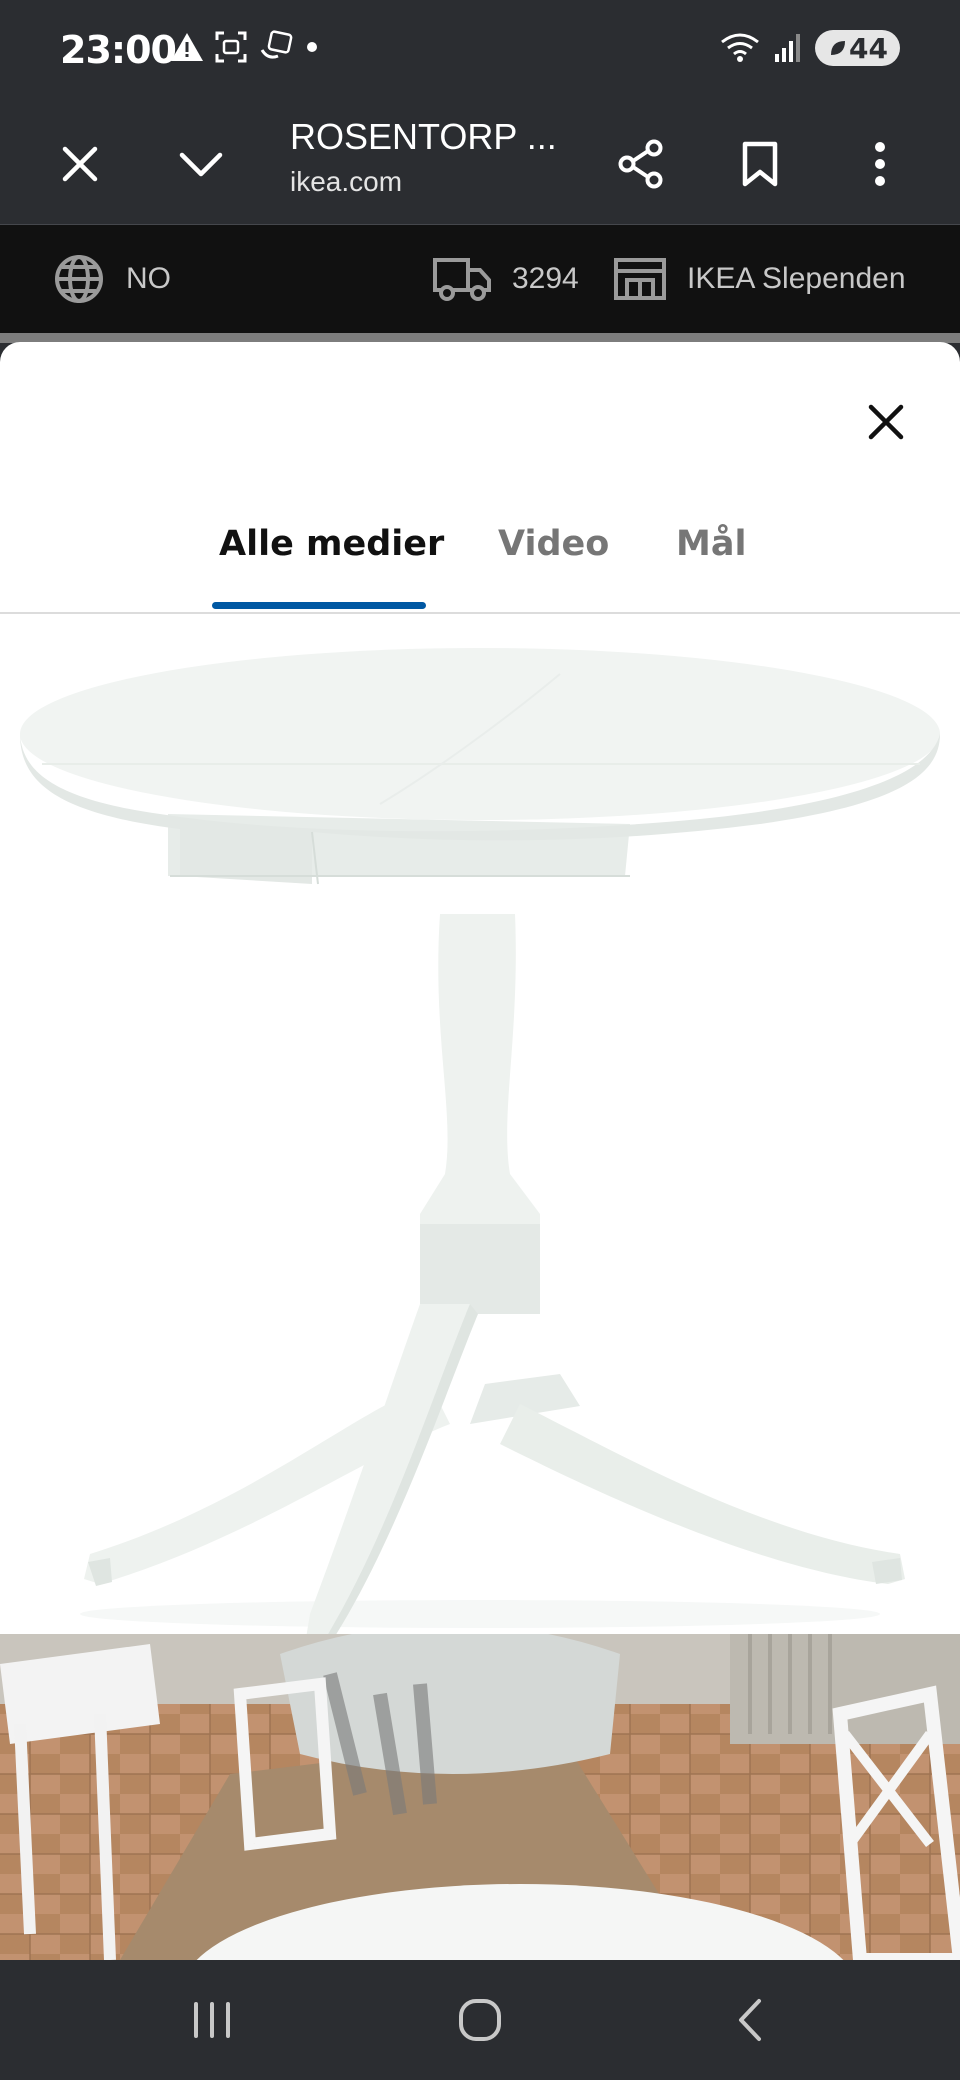 This screenshot has width=960, height=2080. I want to click on ikea-header: NO 3294 IKEA Slependen, so click(480, 279).